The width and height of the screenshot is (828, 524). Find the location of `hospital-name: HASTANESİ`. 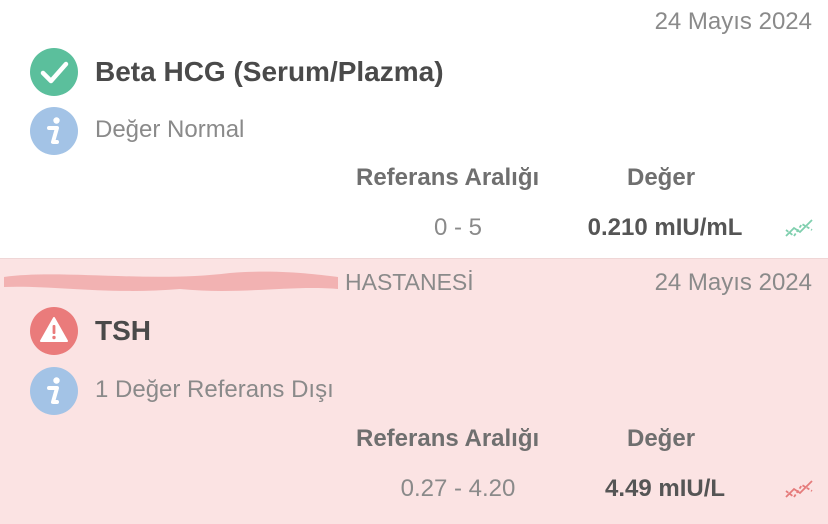

hospital-name: HASTANESİ is located at coordinates (409, 282).